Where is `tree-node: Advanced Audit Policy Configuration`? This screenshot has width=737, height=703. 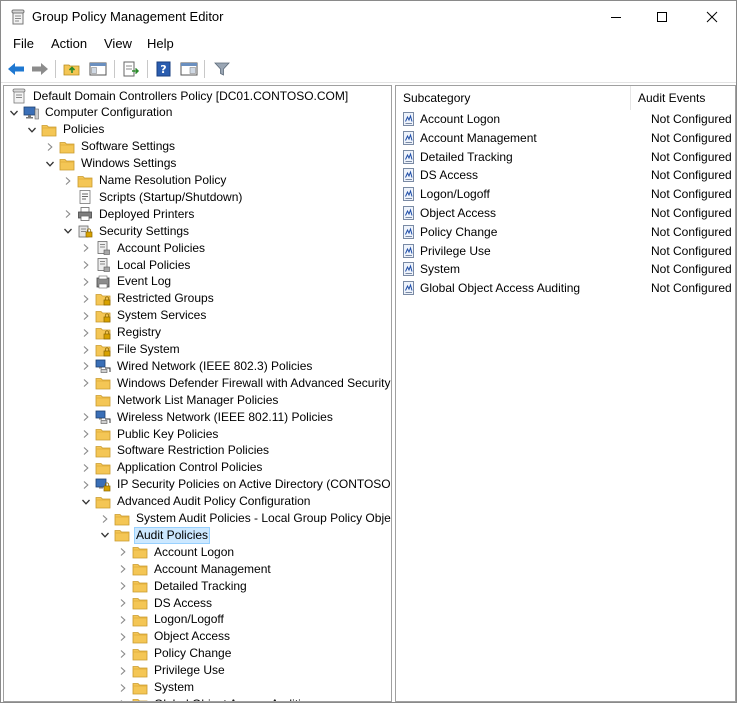
tree-node: Advanced Audit Policy Configuration is located at coordinates (196, 502).